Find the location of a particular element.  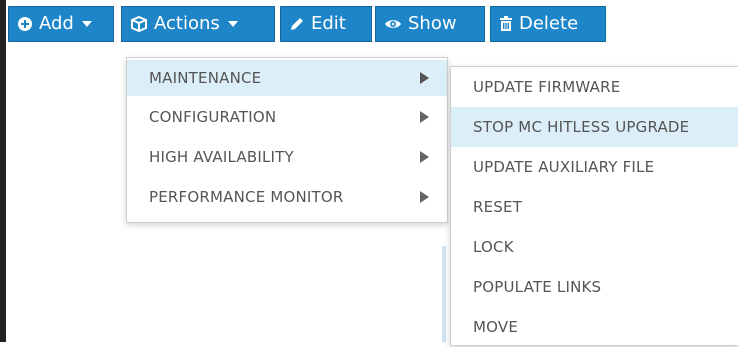

menu-item-label: PERFORMANCE MONITOR is located at coordinates (246, 197).